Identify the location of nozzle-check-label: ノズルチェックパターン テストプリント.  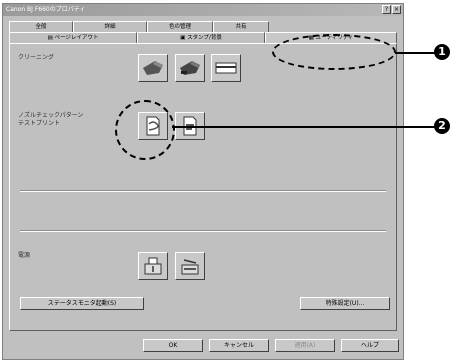
(51, 119).